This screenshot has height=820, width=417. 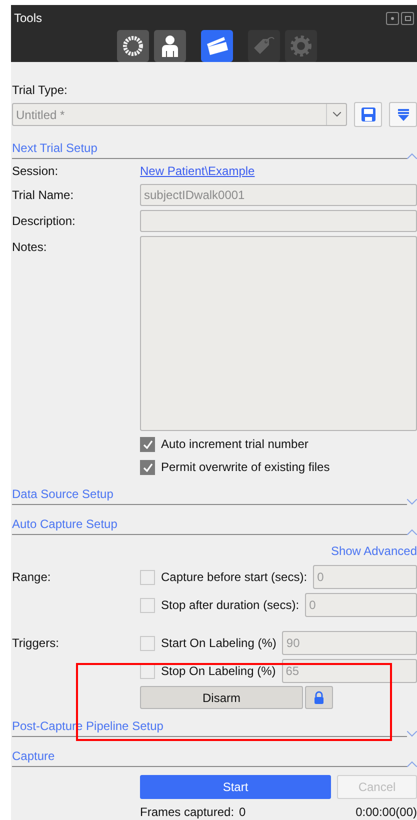 I want to click on start-button: Start, so click(x=235, y=787).